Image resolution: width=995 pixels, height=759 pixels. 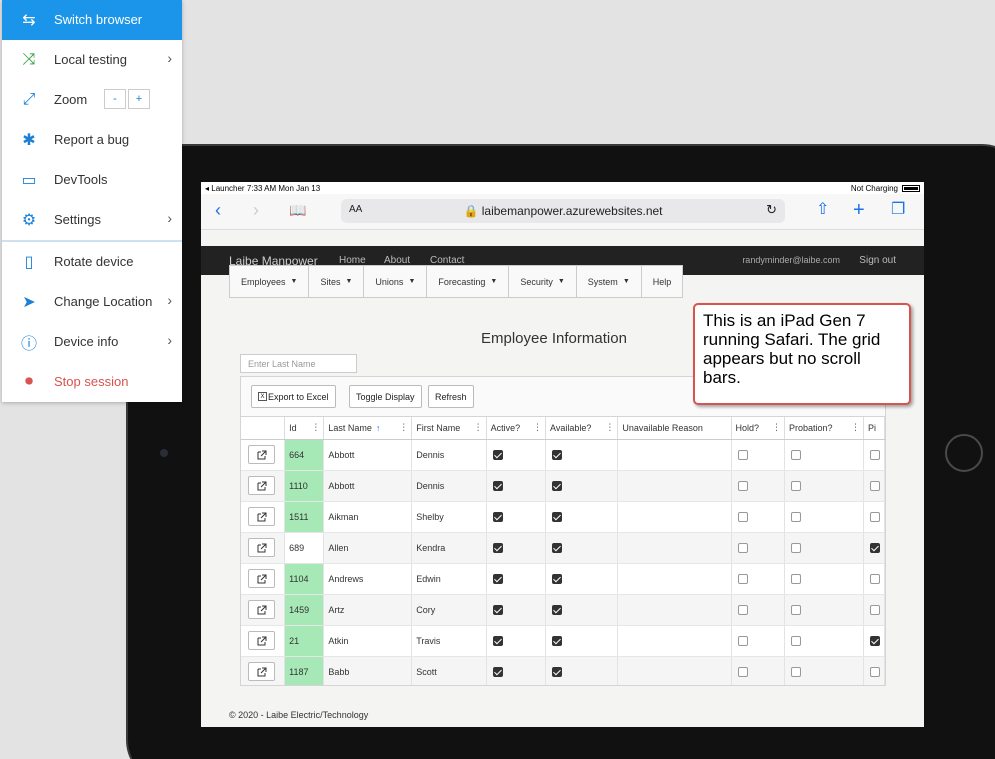 I want to click on col-available: Available? ⋮, so click(x=582, y=428).